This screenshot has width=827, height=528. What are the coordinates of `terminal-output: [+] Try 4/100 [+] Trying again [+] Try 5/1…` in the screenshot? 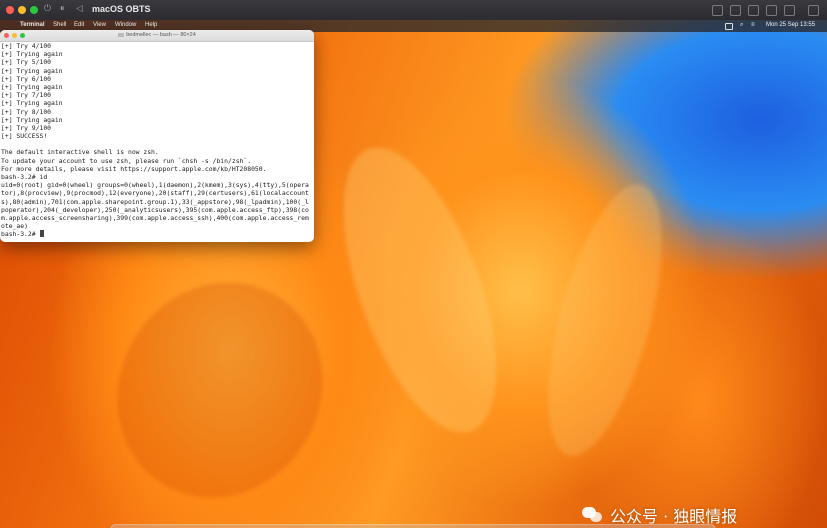 It's located at (157, 140).